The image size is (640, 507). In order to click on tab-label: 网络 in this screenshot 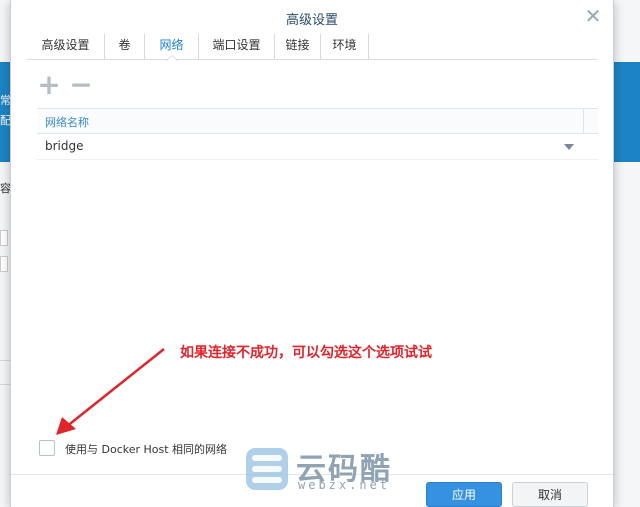, I will do `click(171, 45)`.